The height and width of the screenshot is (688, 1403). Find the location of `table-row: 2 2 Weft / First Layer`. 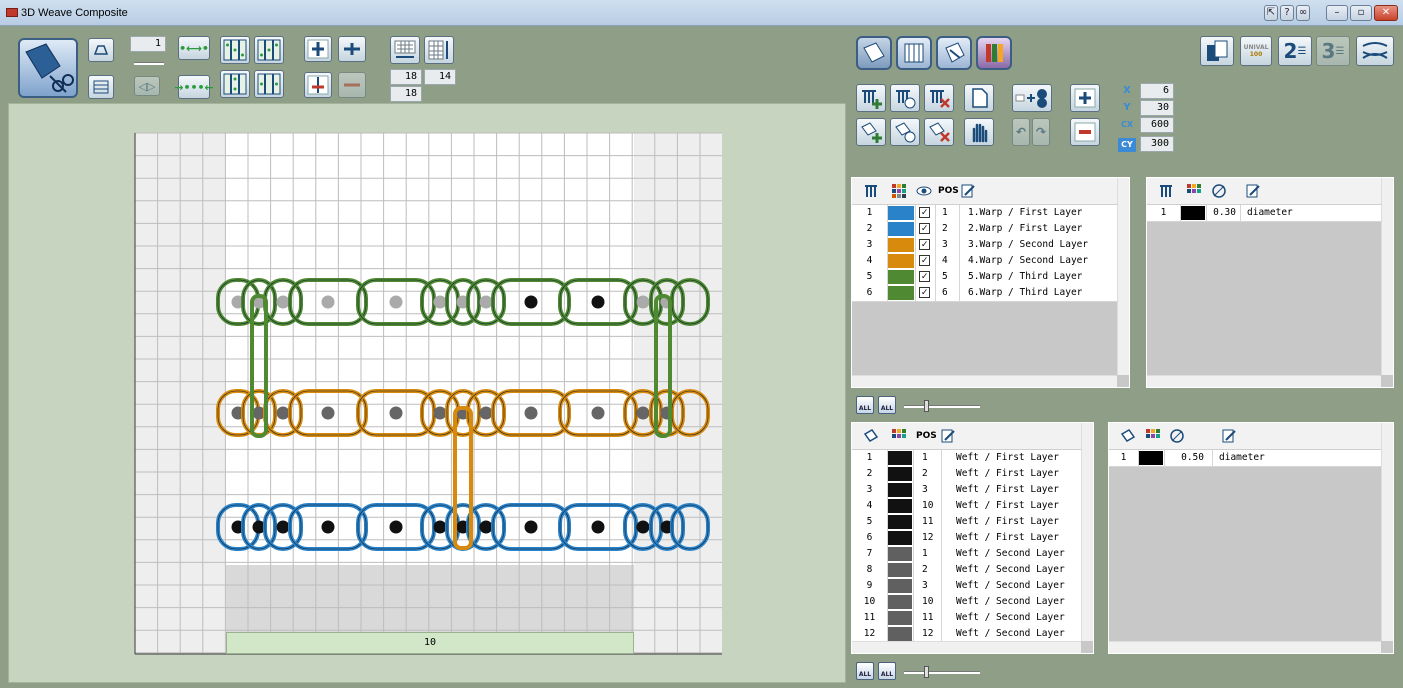

table-row: 2 2 Weft / First Layer is located at coordinates (966, 474).